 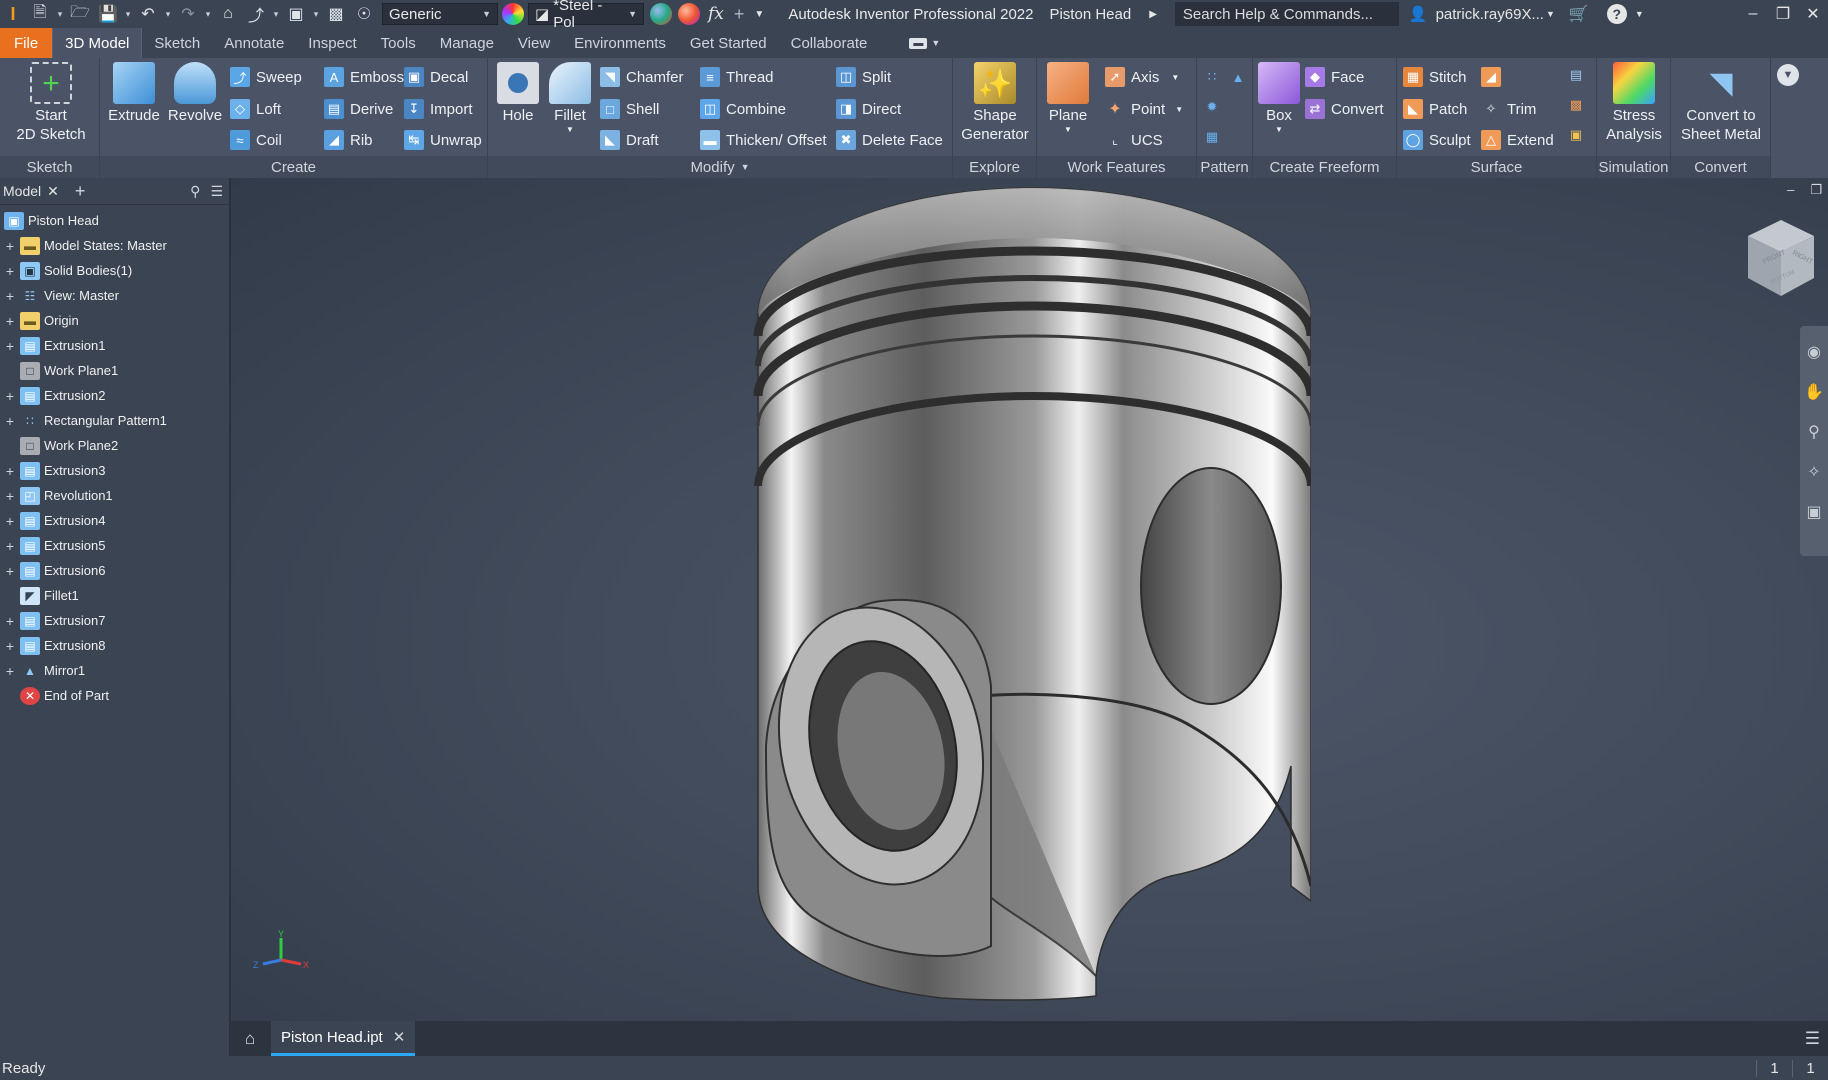 I want to click on convert-to-sheet-metal-button: ◥ Convert to Sheet Metal, so click(x=1721, y=103).